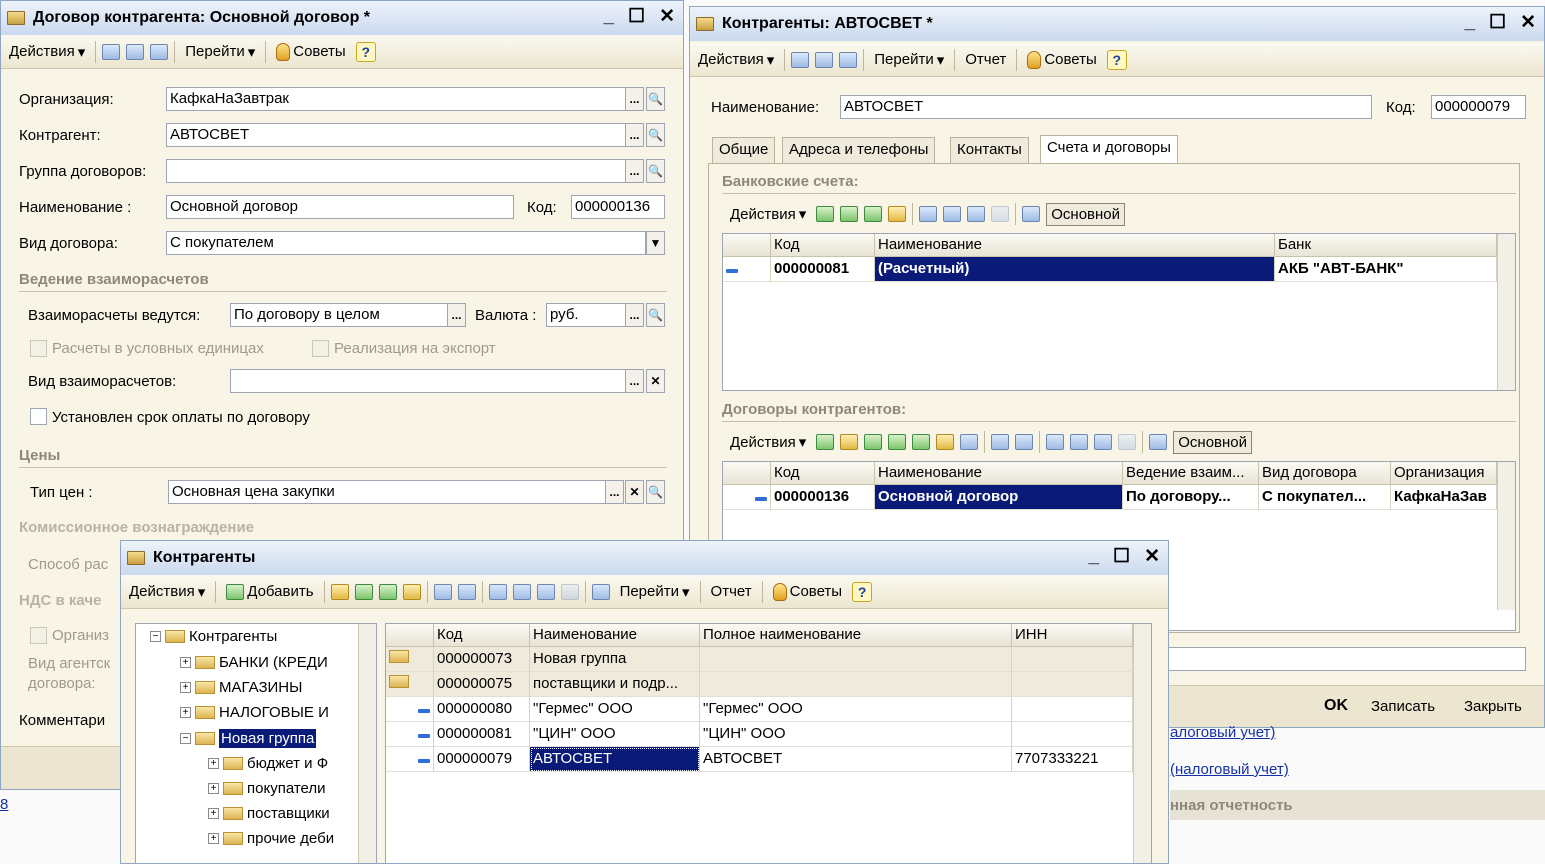 The height and width of the screenshot is (864, 1545). I want to click on org-checkbox, so click(38, 635).